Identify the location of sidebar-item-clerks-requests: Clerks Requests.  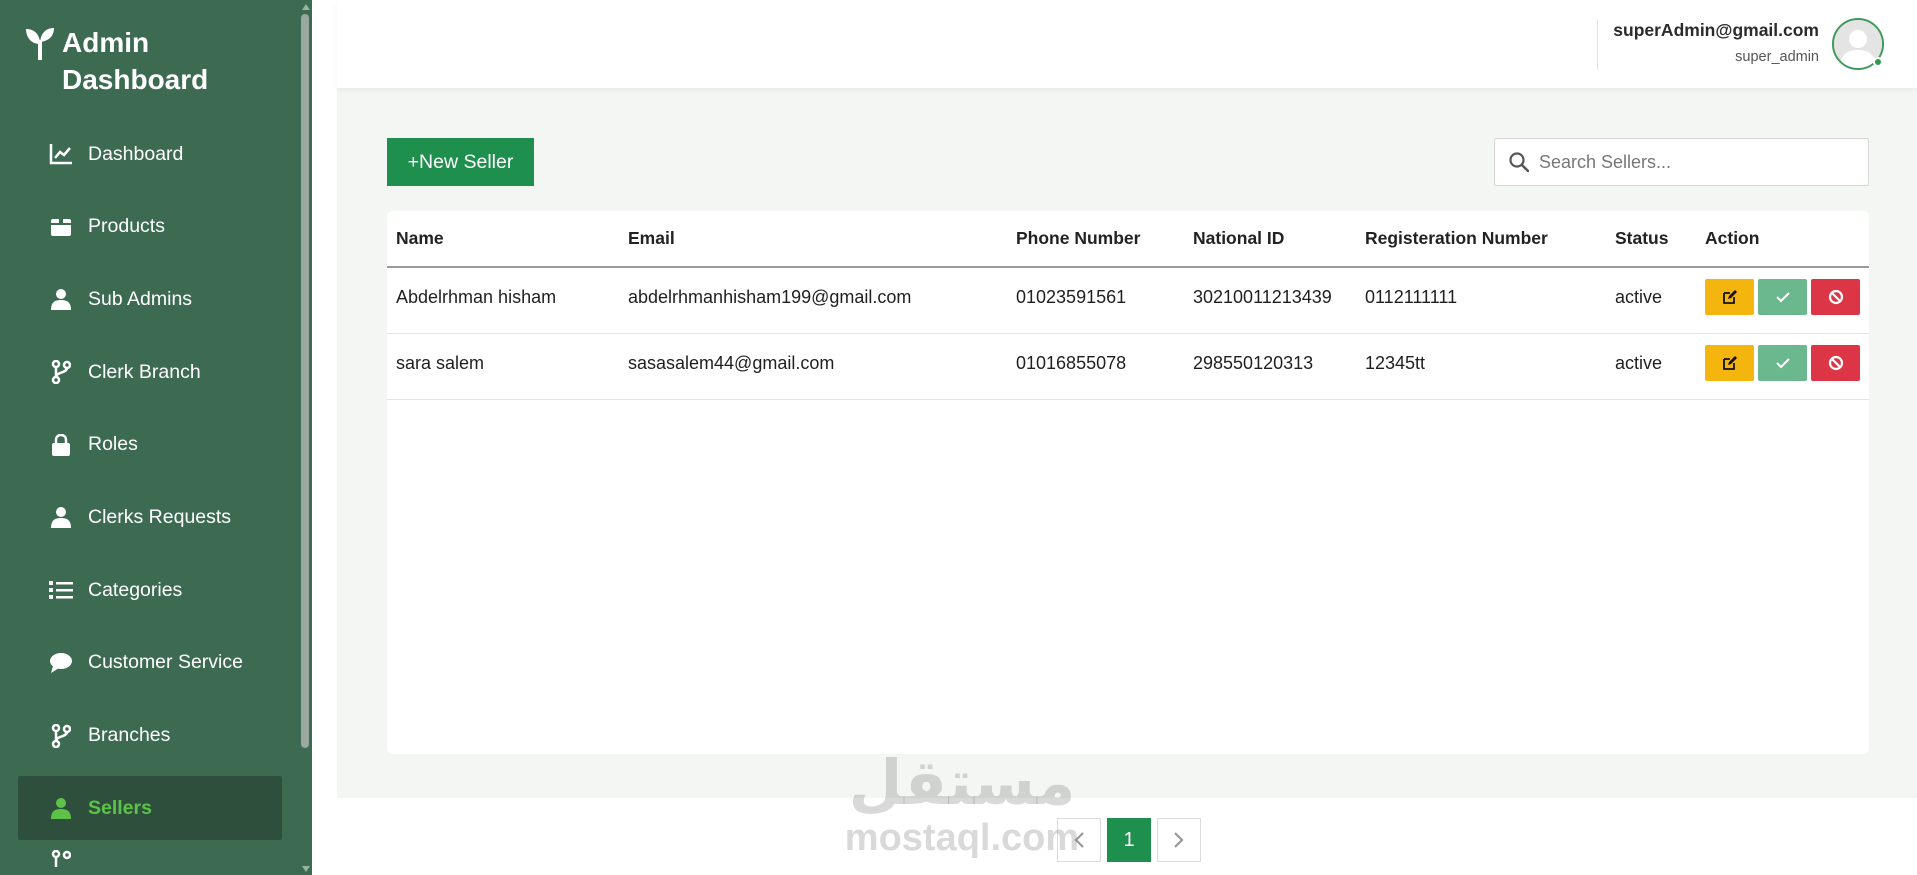
(150, 517).